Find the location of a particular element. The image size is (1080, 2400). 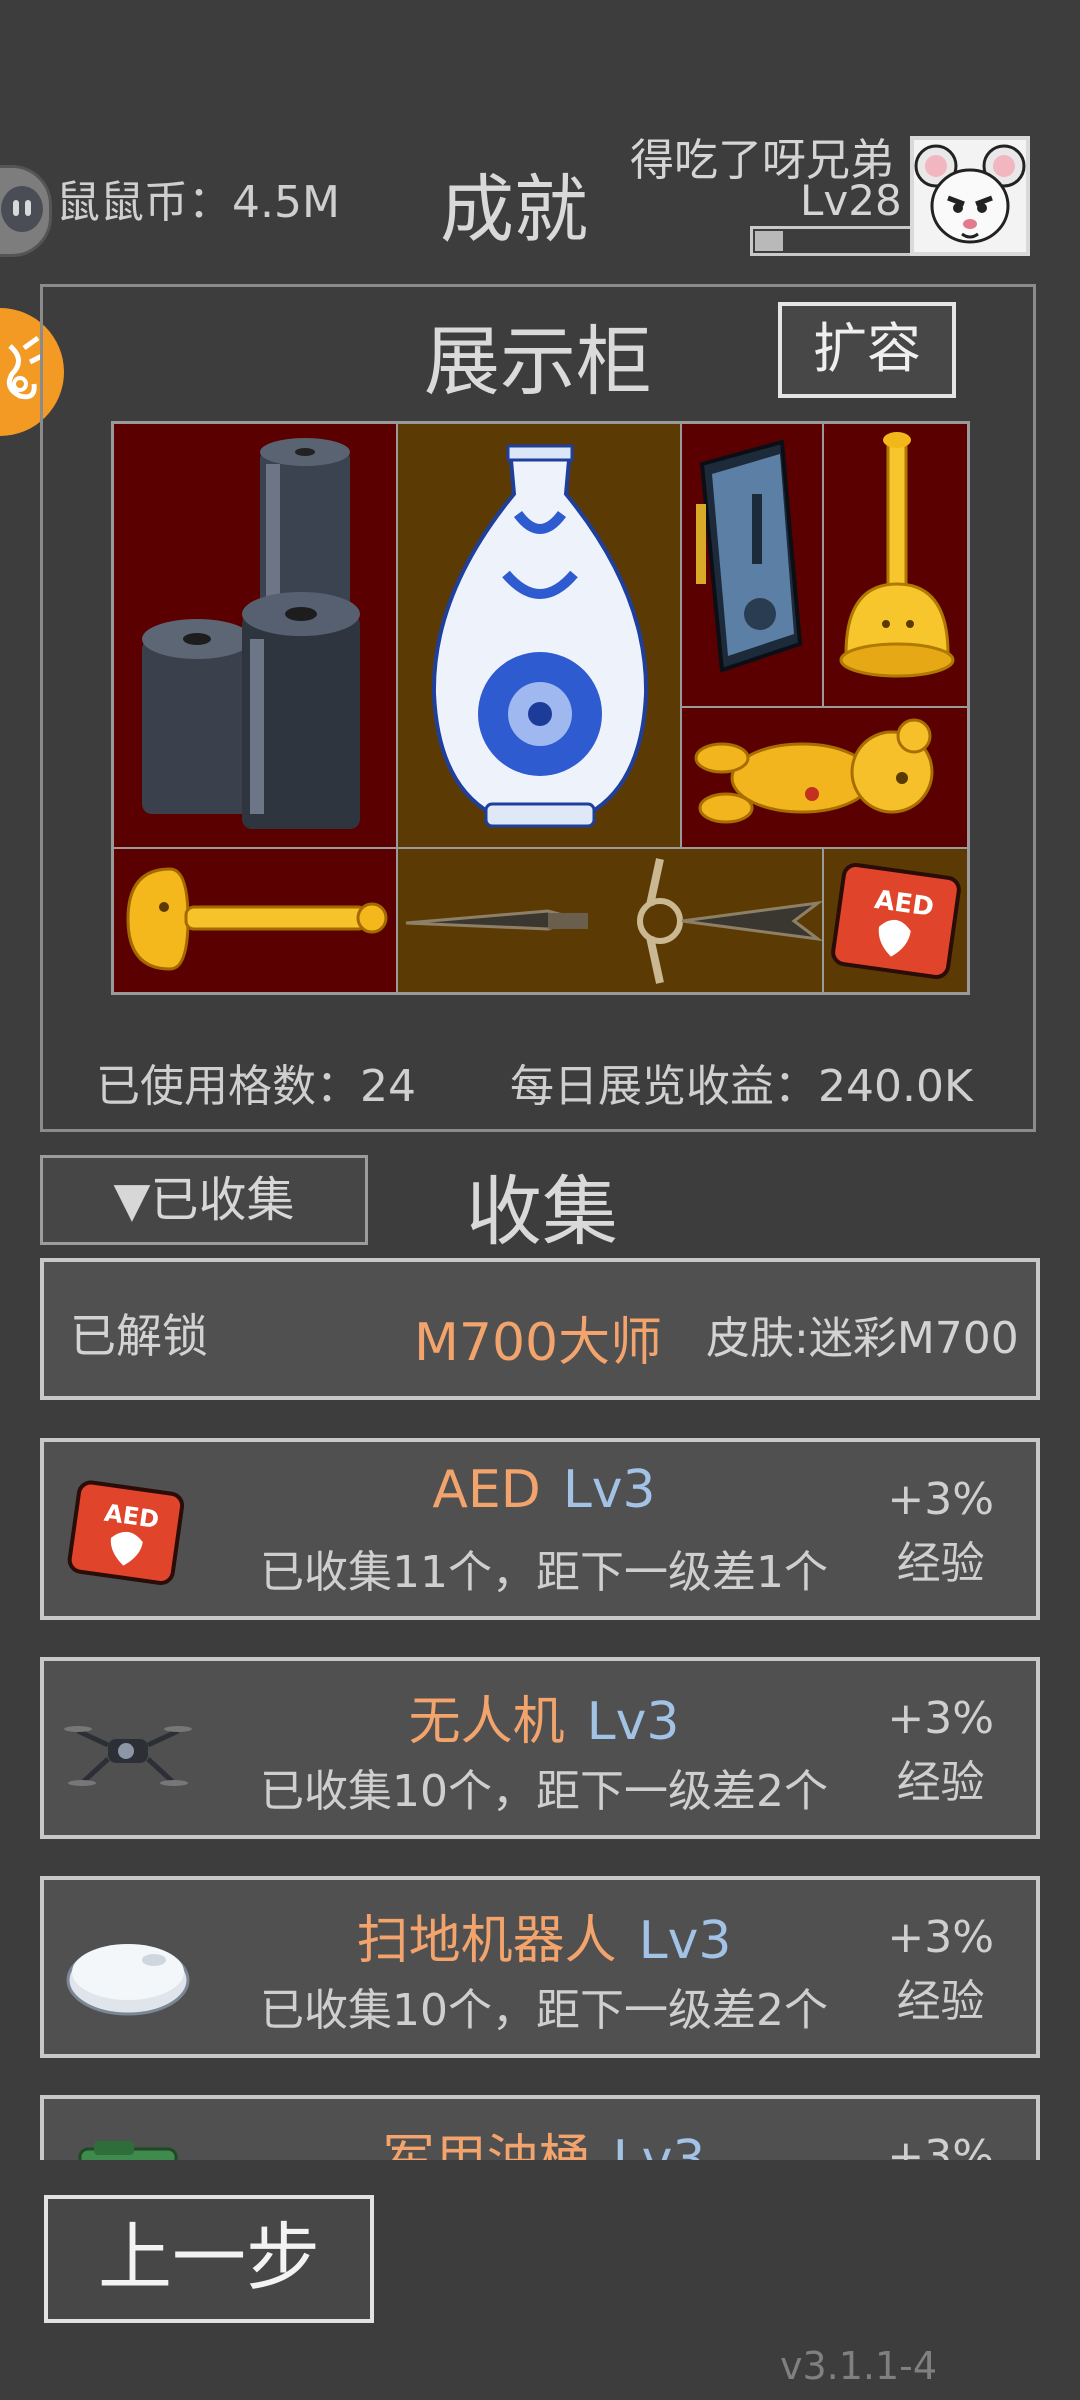

list-item: 无人机 Lv3 已收集10个，距下一级差2个 +3% 经验 is located at coordinates (540, 1748).